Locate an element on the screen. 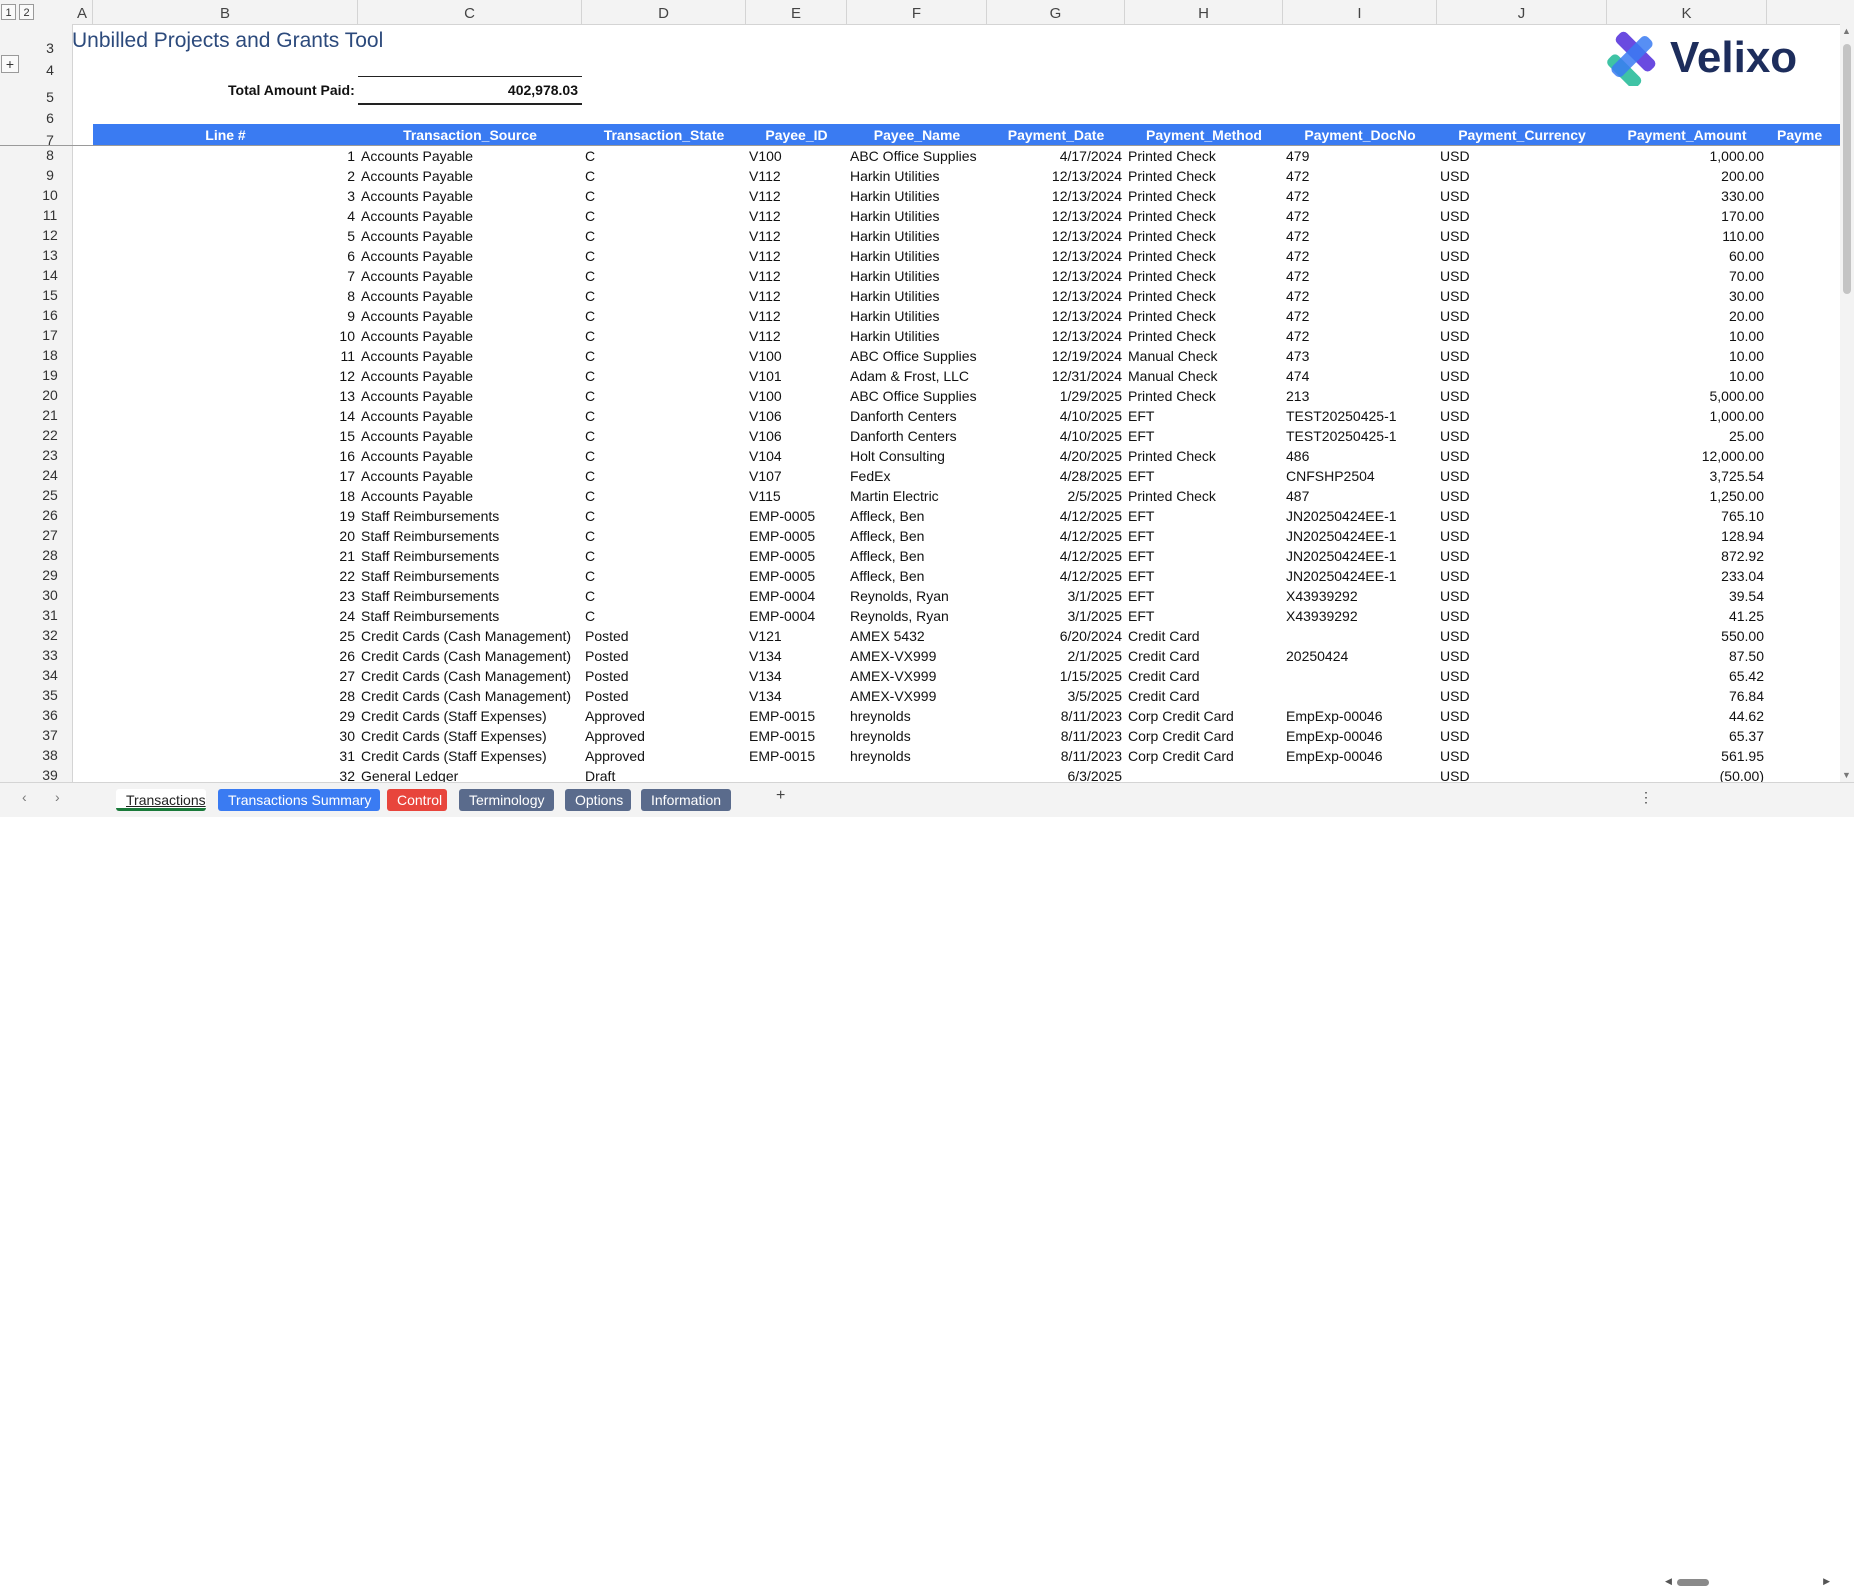  cell-payee-id: V121 is located at coordinates (798, 636).